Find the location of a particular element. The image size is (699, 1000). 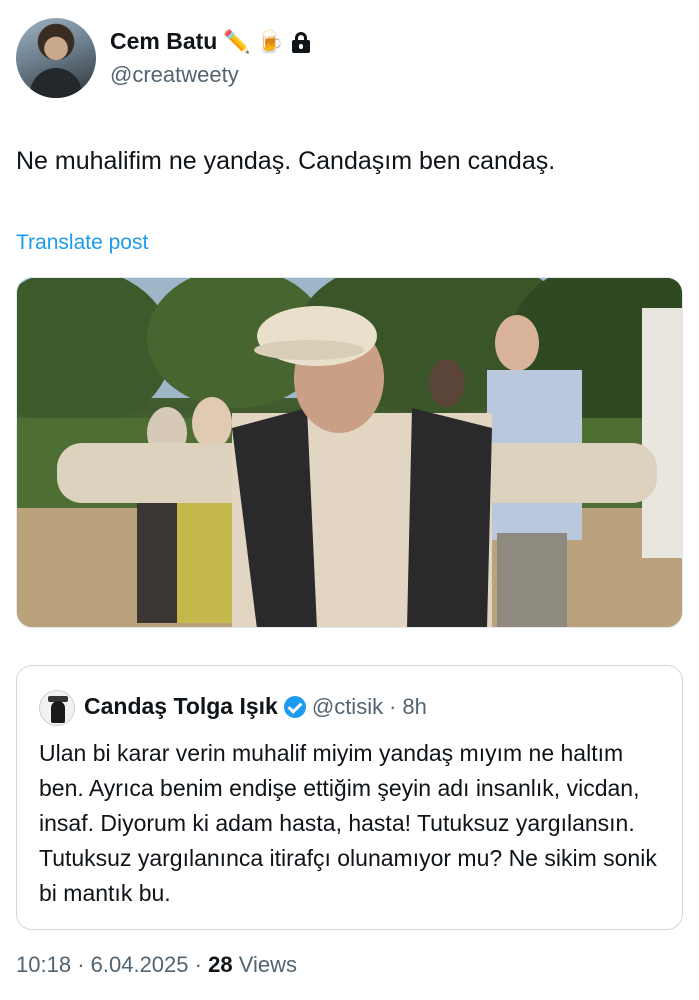

quote-author-handle: @ctisik is located at coordinates (347, 707).